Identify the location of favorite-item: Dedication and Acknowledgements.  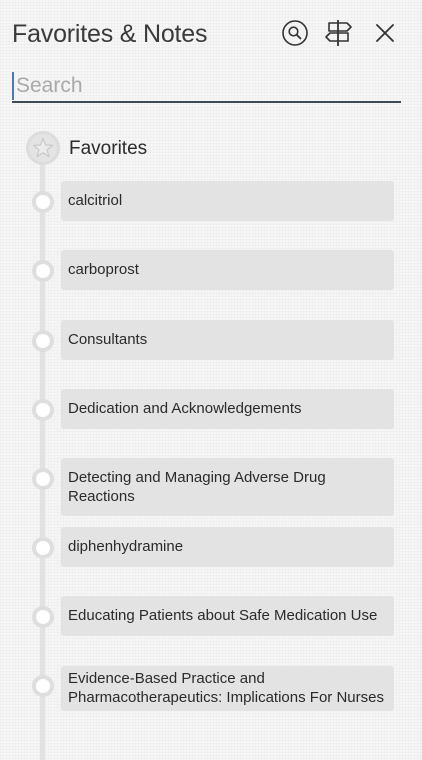
(227, 409).